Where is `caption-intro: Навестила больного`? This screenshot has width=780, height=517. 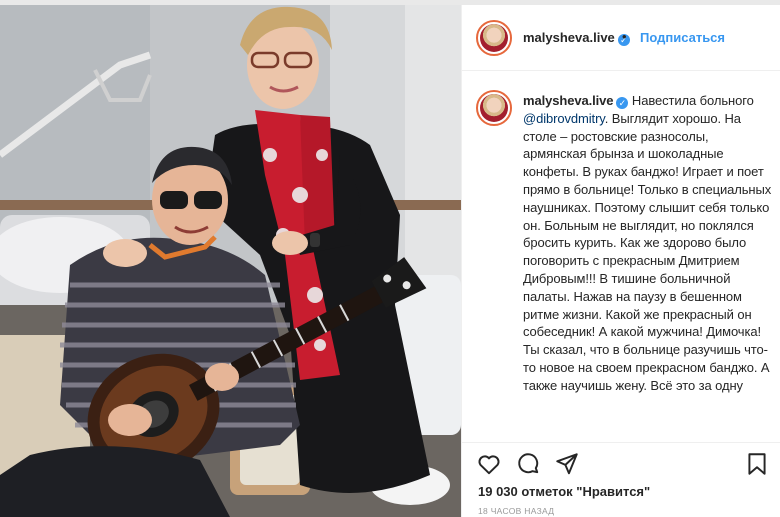
caption-intro: Навестила больного is located at coordinates (692, 100).